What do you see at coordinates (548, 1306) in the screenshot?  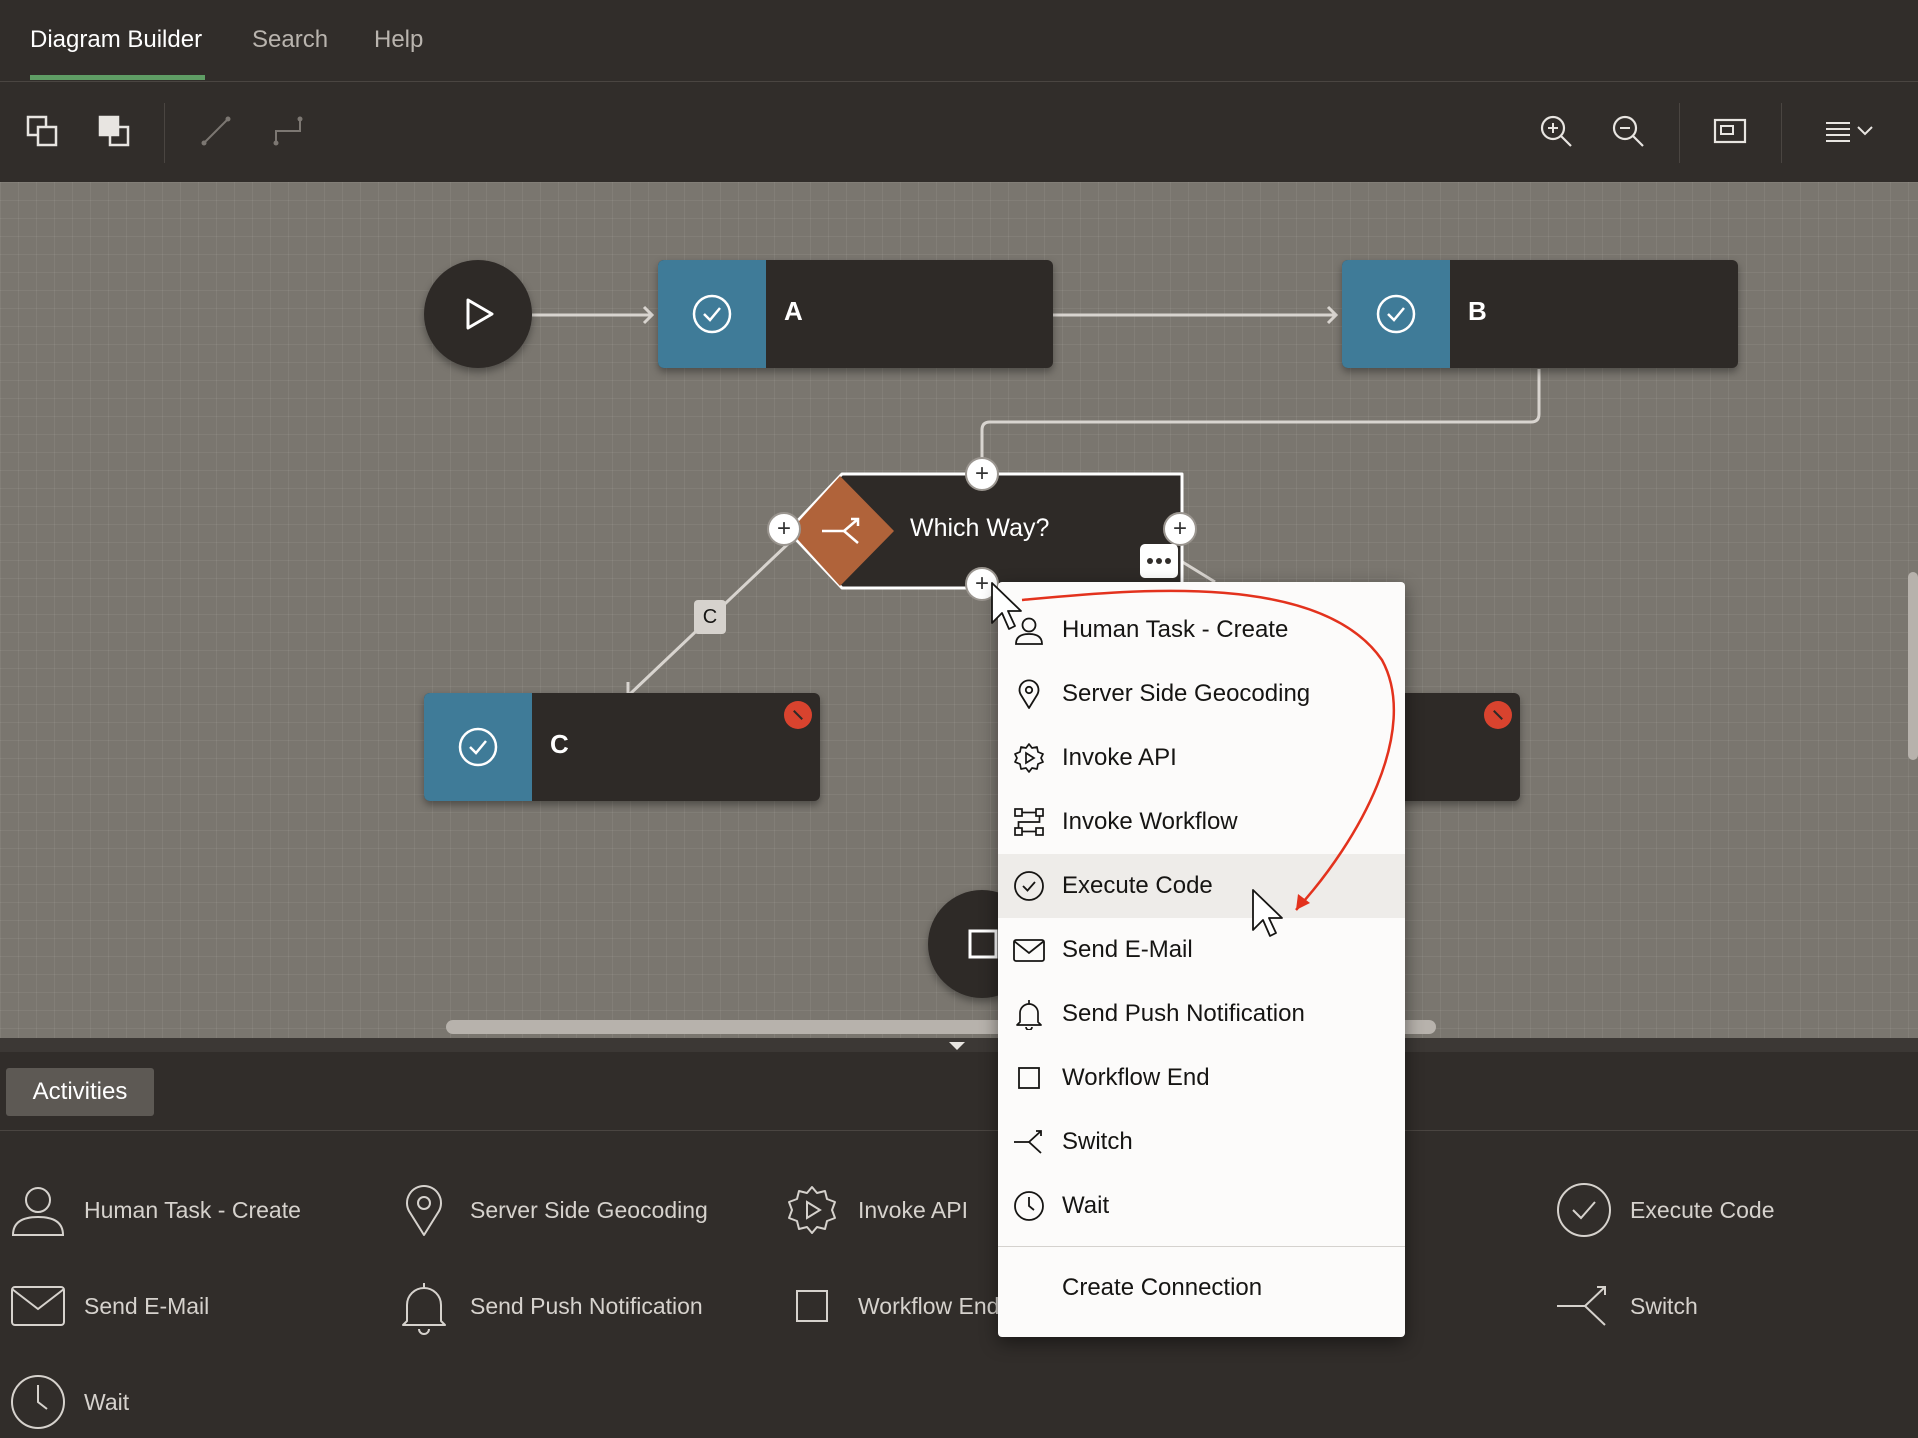 I see `activity-item-push-notification: Send Push Notification` at bounding box center [548, 1306].